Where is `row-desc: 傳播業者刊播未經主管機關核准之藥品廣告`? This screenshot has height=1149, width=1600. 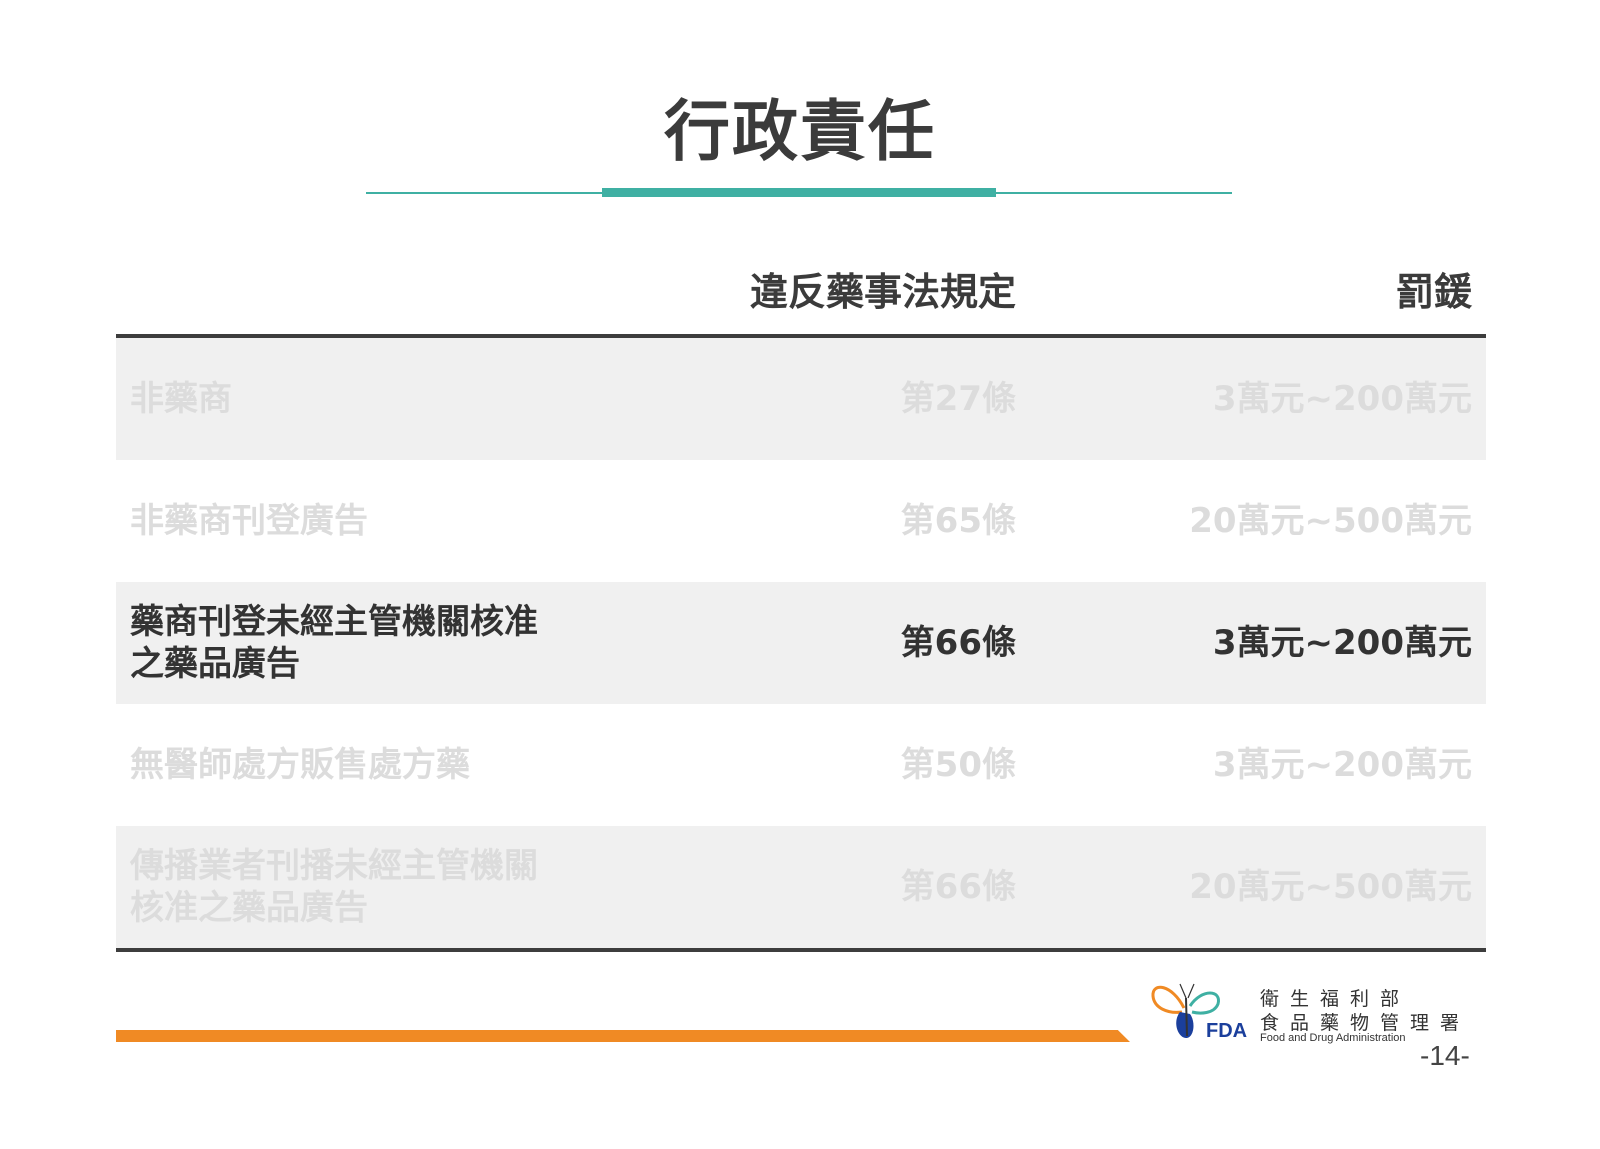 row-desc: 傳播業者刊播未經主管機關核准之藥品廣告 is located at coordinates (334, 887).